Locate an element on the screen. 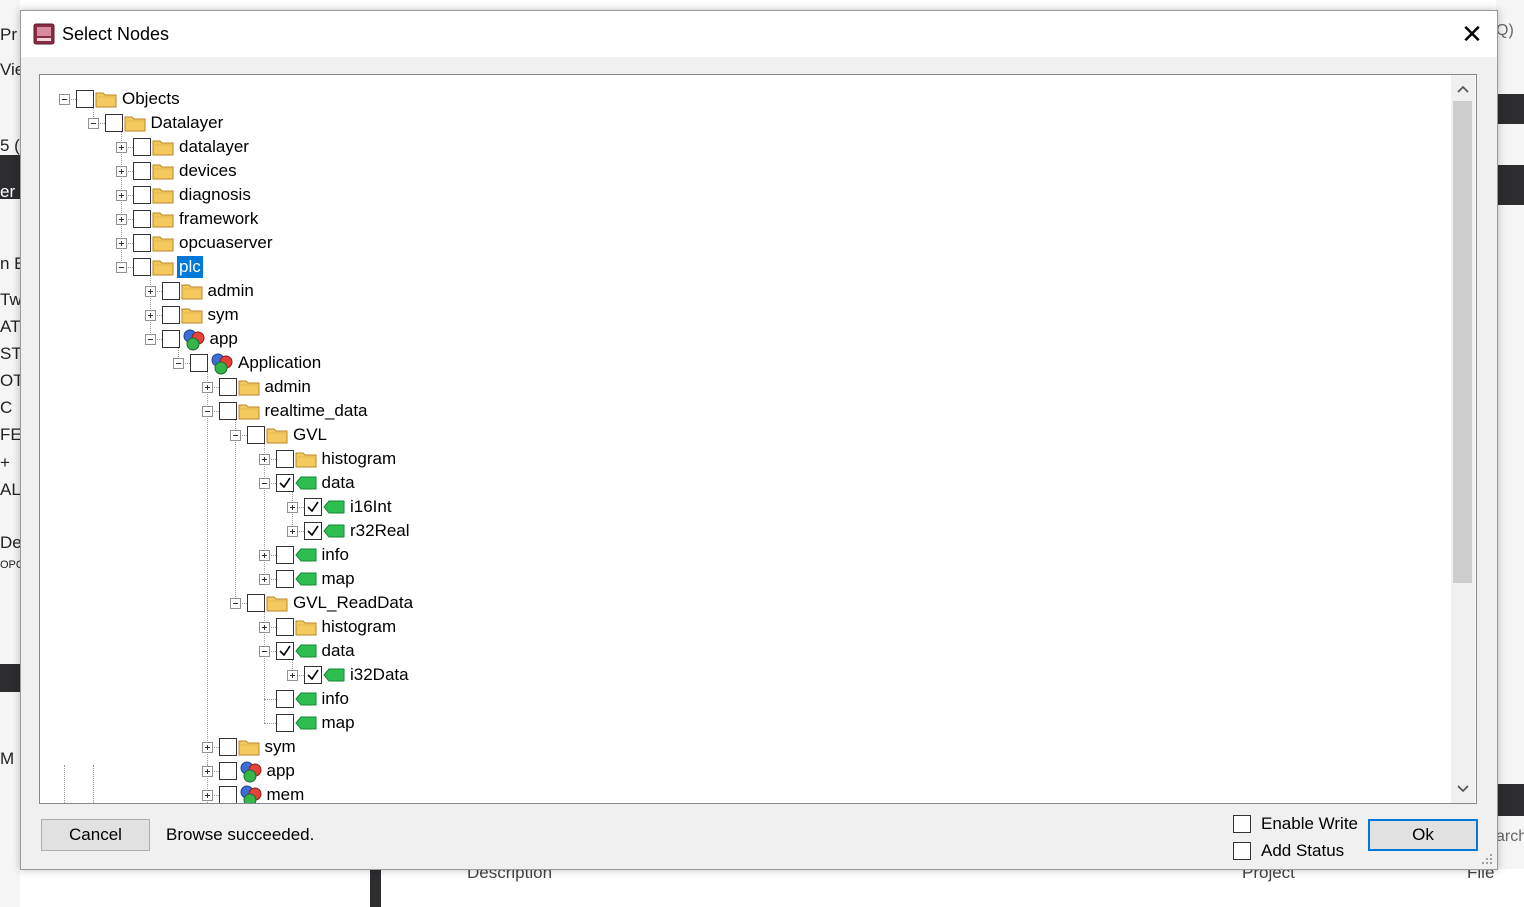 The height and width of the screenshot is (907, 1524). vertical-scrollbar is located at coordinates (1463, 439).